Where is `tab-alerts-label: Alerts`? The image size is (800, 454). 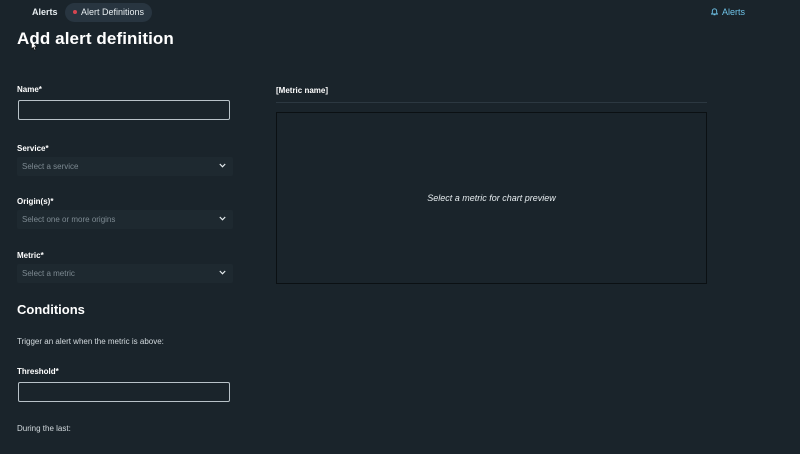 tab-alerts-label: Alerts is located at coordinates (45, 12).